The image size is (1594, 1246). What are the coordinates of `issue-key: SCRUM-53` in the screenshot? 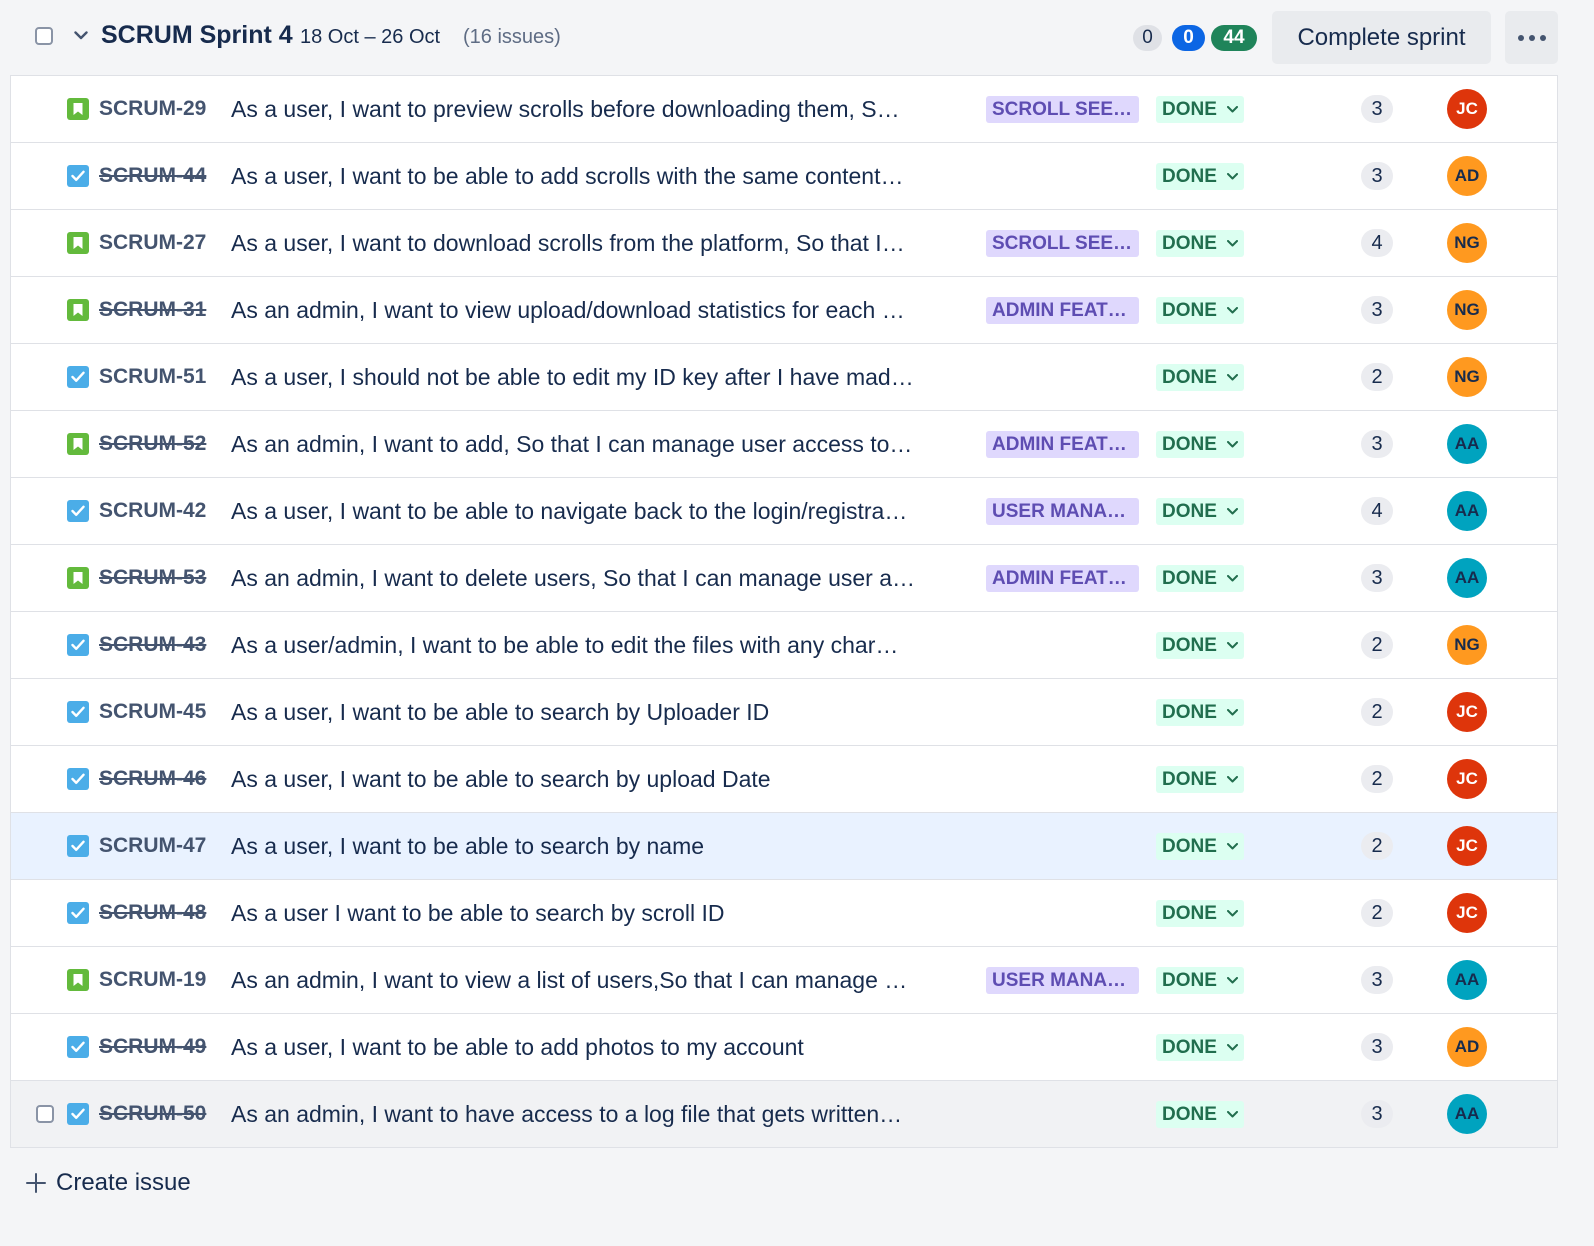 It's located at (152, 578).